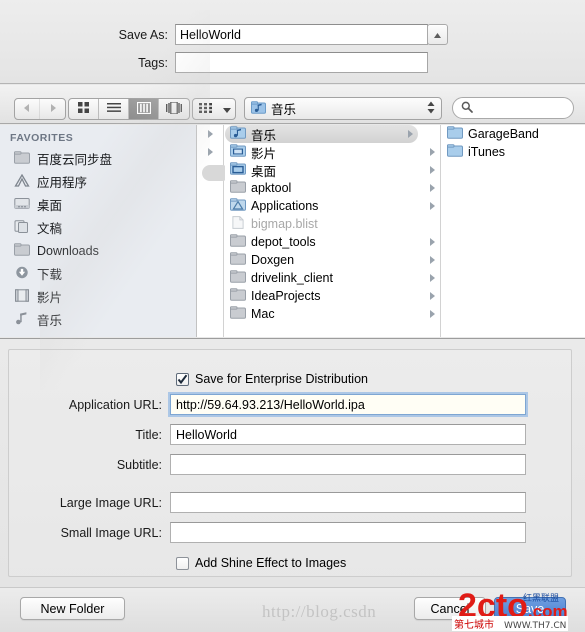 The height and width of the screenshot is (632, 585). I want to click on browser-row-label: Doxgen, so click(273, 260).